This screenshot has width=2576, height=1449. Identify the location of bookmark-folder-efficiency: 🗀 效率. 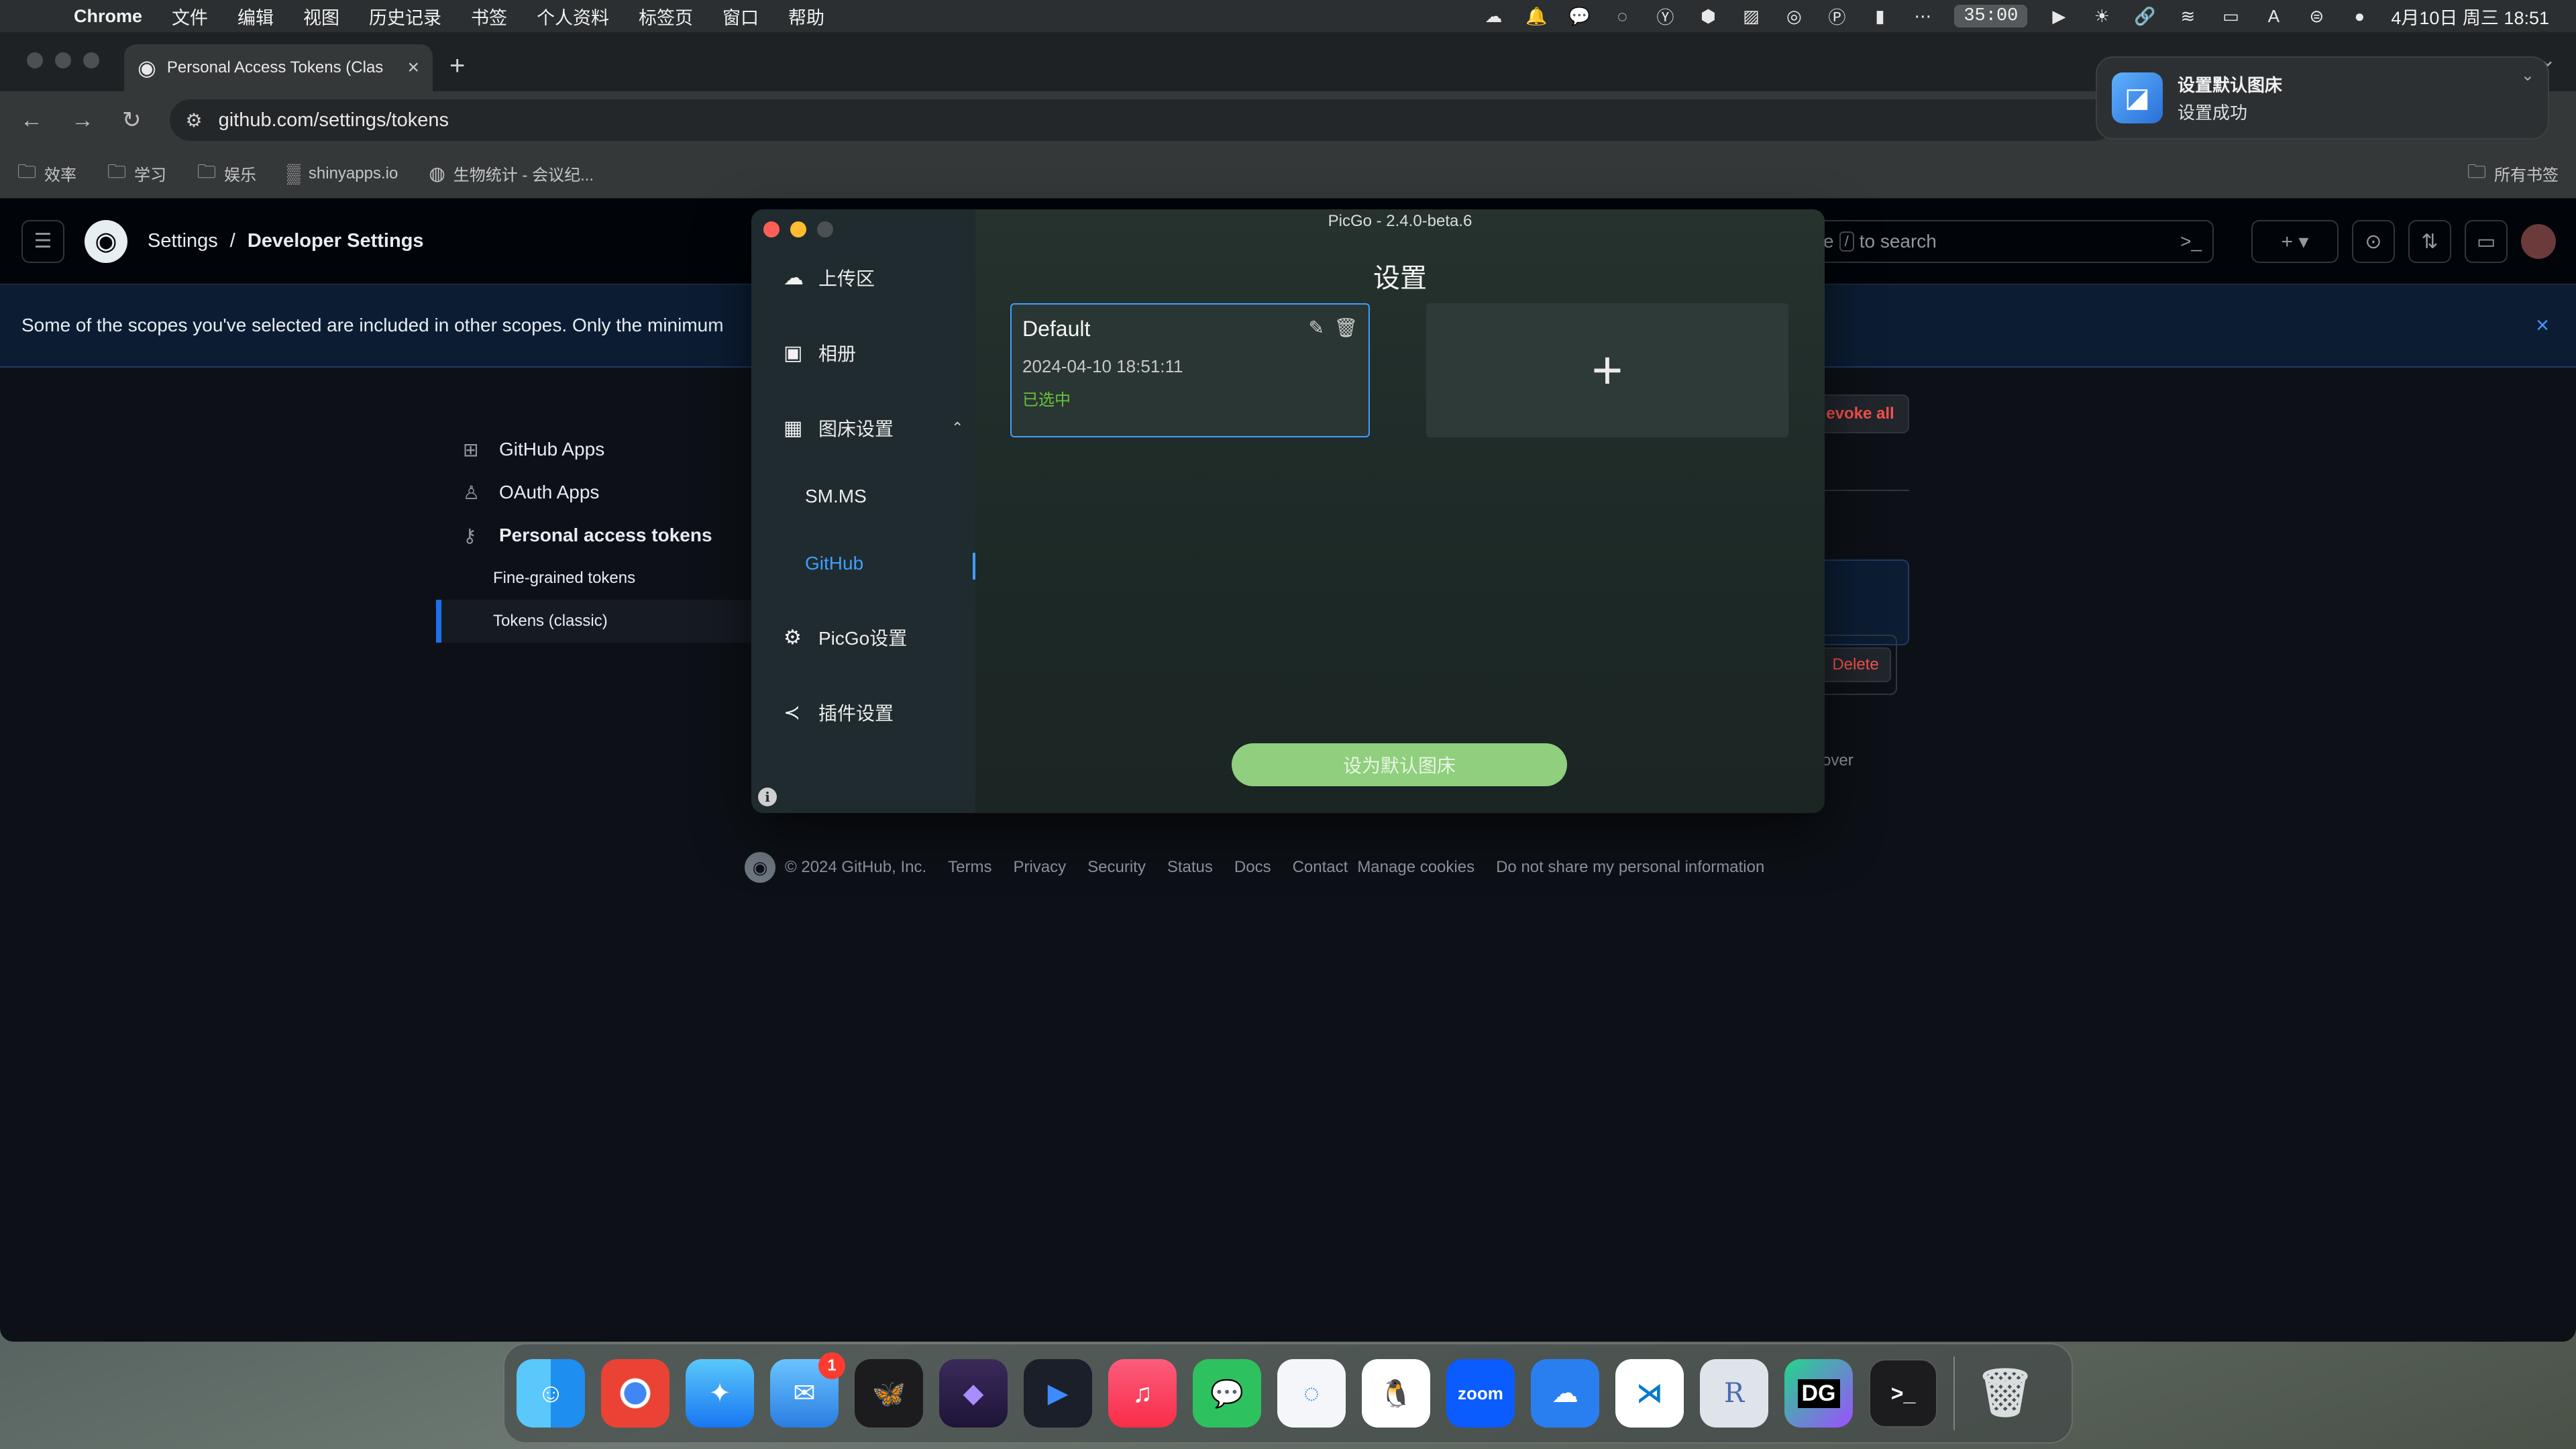
(46, 174).